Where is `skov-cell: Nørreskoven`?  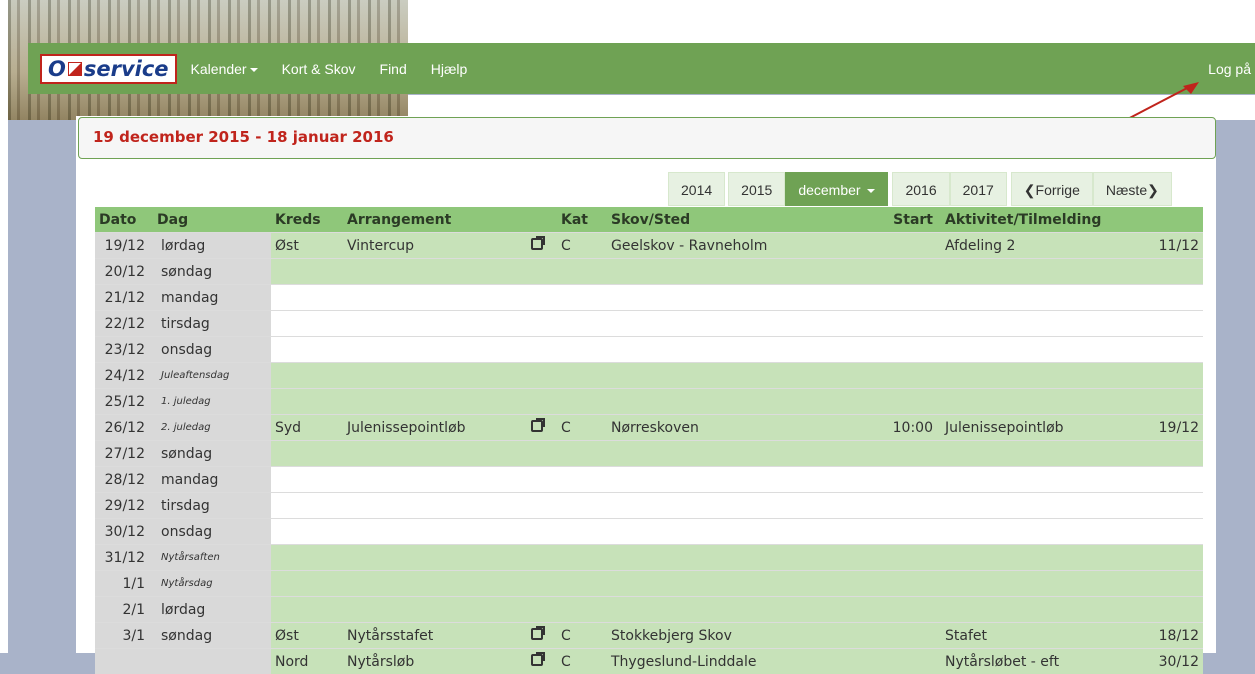
skov-cell: Nørreskoven is located at coordinates (738, 428).